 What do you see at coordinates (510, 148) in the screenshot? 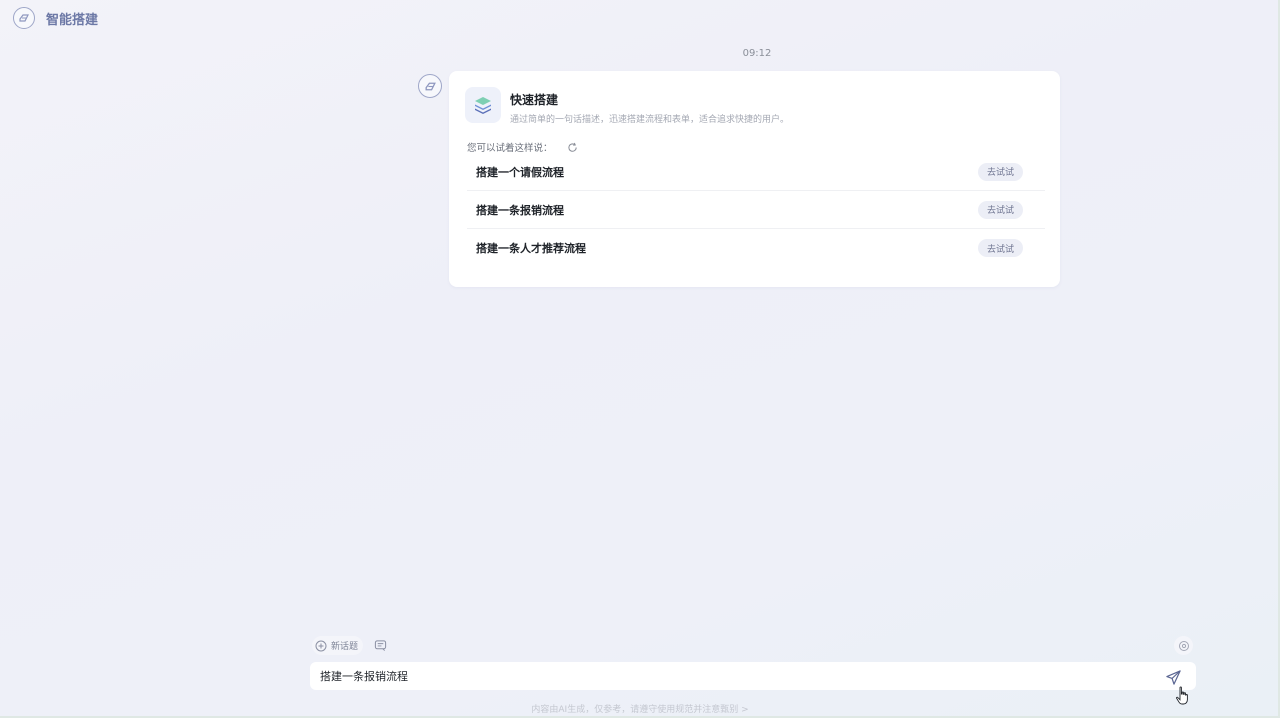
I see `hint-label: 您可以试着这样说：` at bounding box center [510, 148].